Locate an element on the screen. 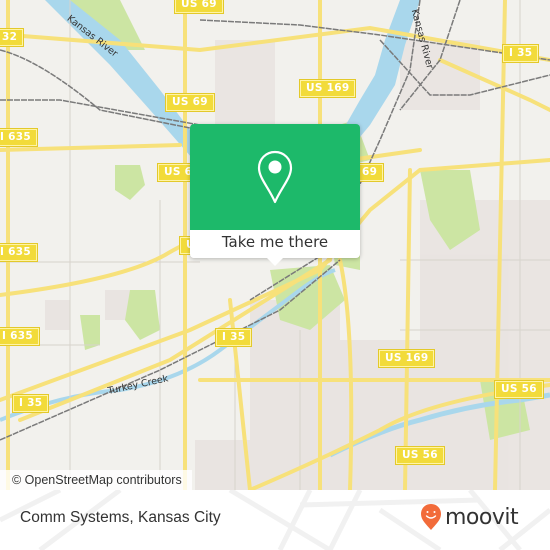 Image resolution: width=550 pixels, height=550 pixels. location-popup: Take me there is located at coordinates (275, 195).